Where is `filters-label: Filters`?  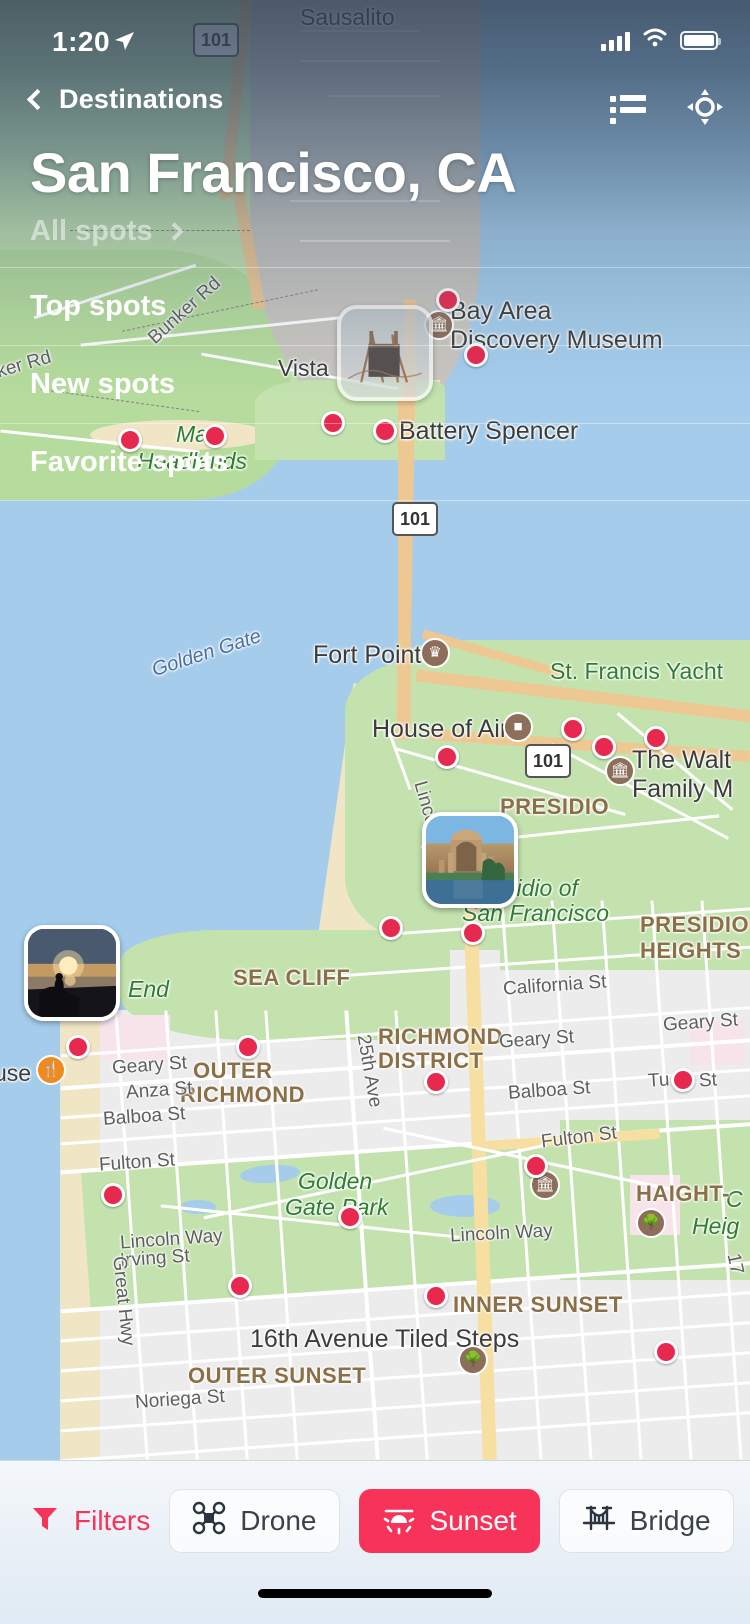
filters-label: Filters is located at coordinates (112, 1520).